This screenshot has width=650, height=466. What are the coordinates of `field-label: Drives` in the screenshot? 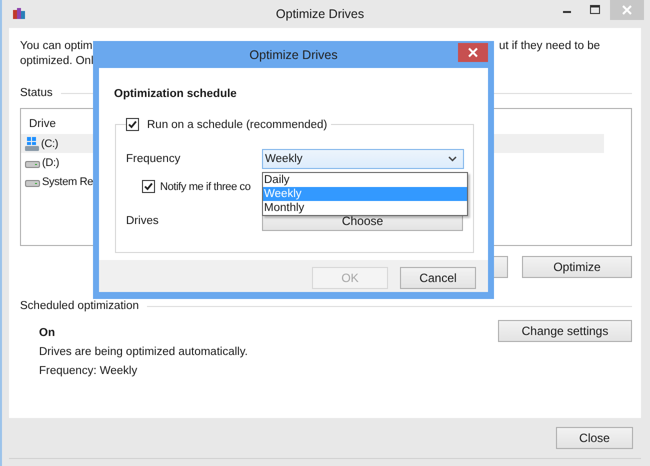 It's located at (143, 220).